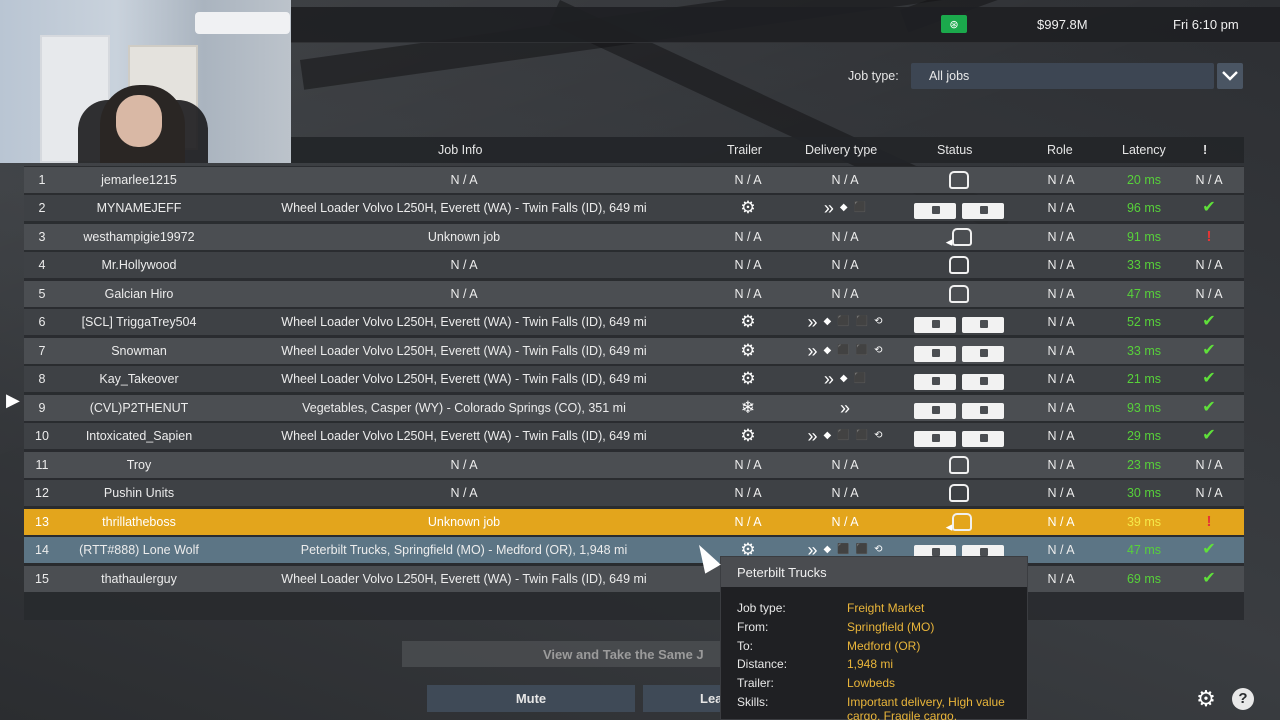 This screenshot has height=720, width=1280. What do you see at coordinates (460, 150) in the screenshot?
I see `column-job-info: Job Info` at bounding box center [460, 150].